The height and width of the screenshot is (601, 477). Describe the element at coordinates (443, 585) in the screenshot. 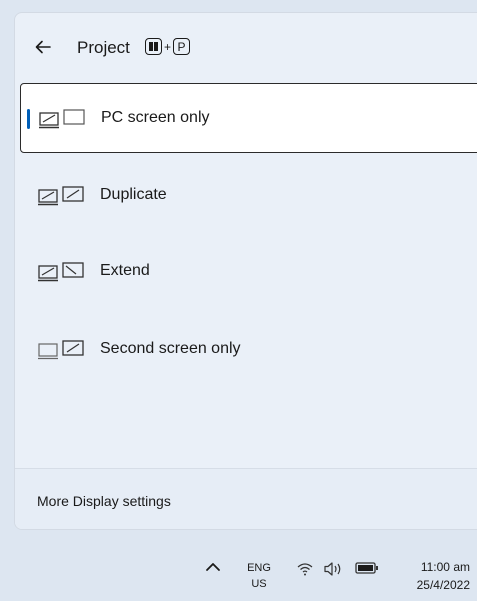

I see `clock-date: 25/4/2022` at that location.